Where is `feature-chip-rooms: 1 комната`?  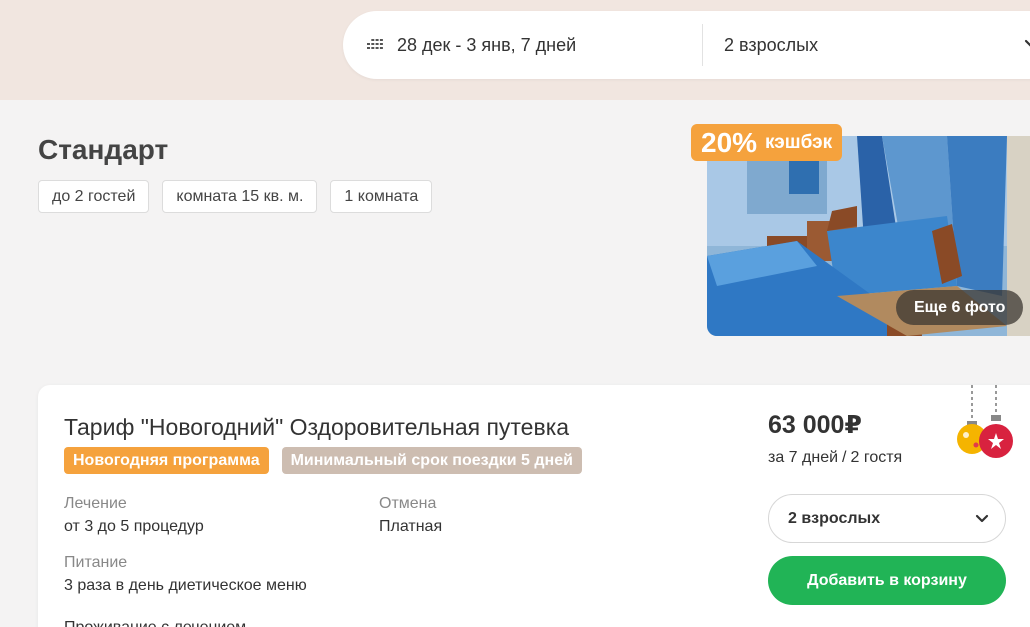
feature-chip-rooms: 1 комната is located at coordinates (381, 196).